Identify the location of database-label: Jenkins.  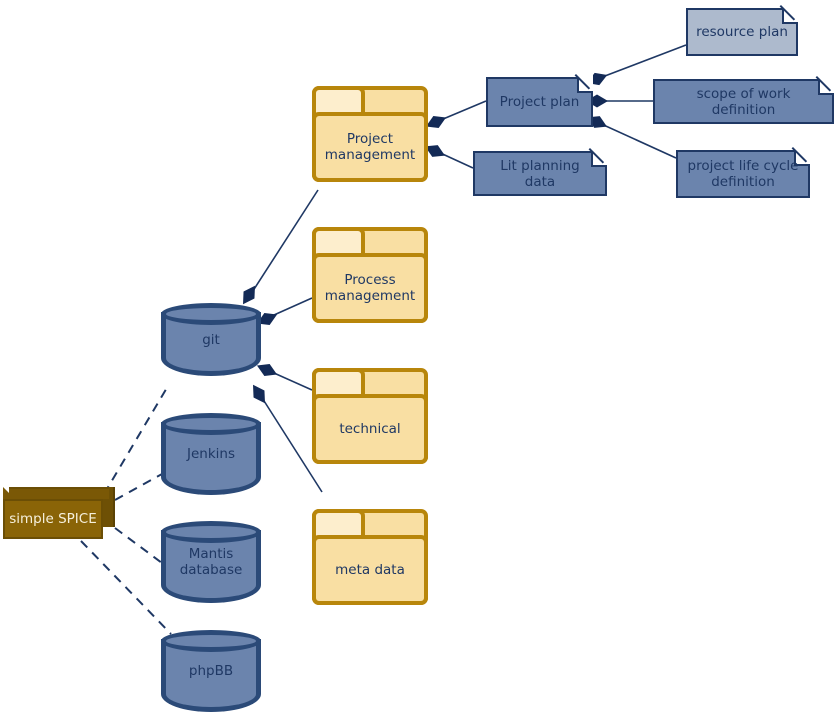
(210, 454).